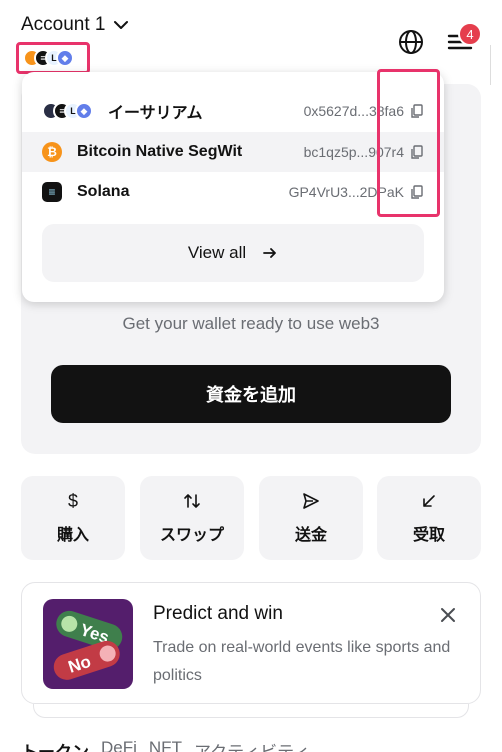 The image size is (502, 752). I want to click on view-all-label: View all, so click(217, 252).